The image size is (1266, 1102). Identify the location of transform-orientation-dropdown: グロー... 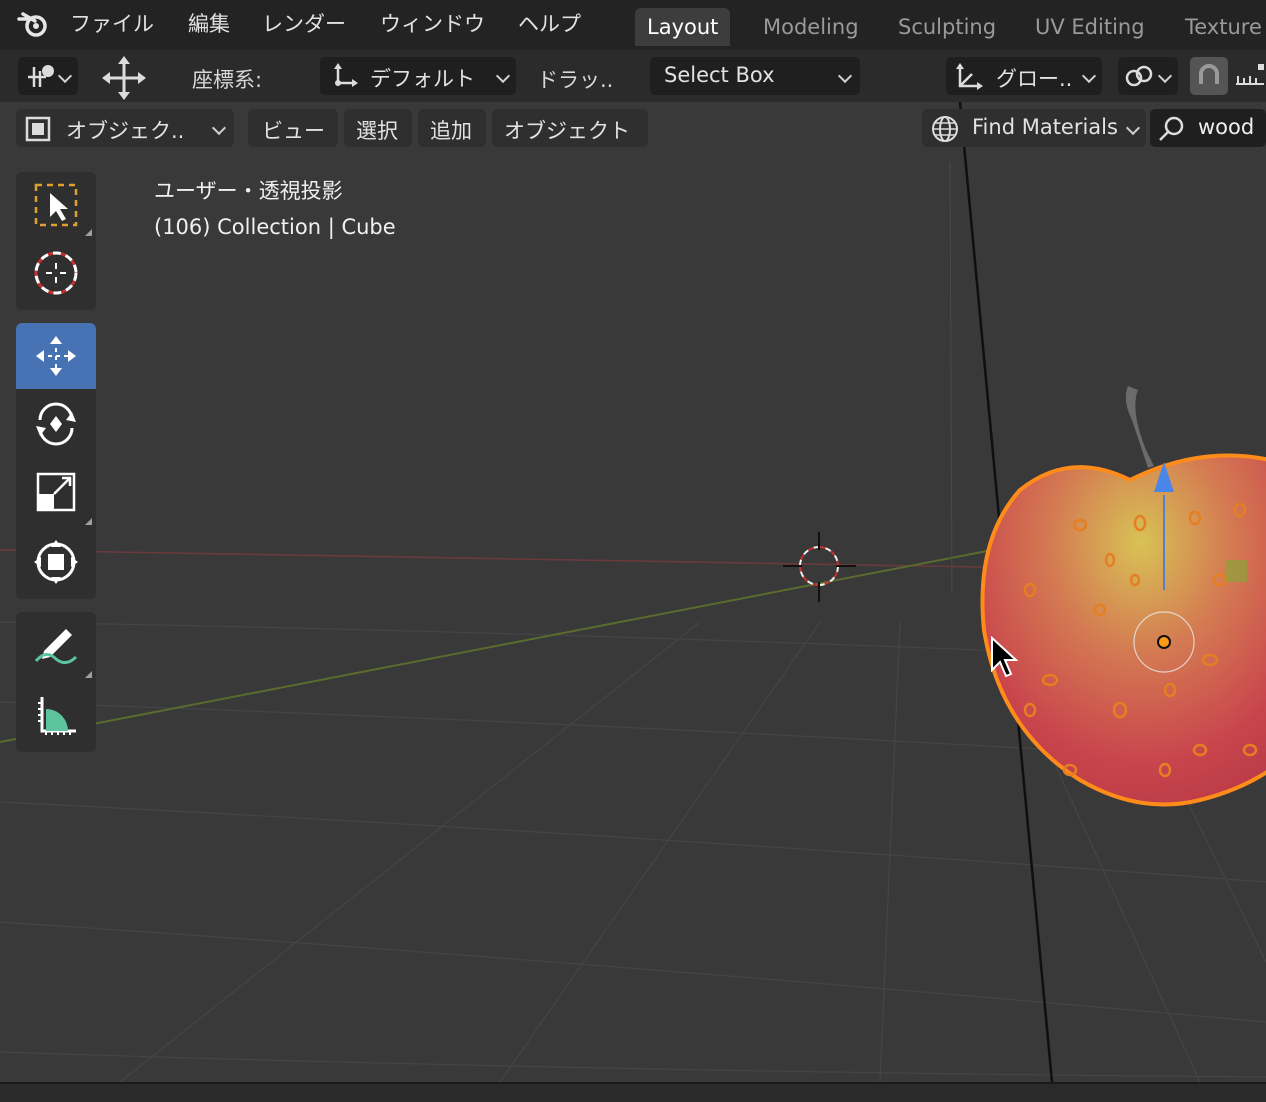
(1024, 76).